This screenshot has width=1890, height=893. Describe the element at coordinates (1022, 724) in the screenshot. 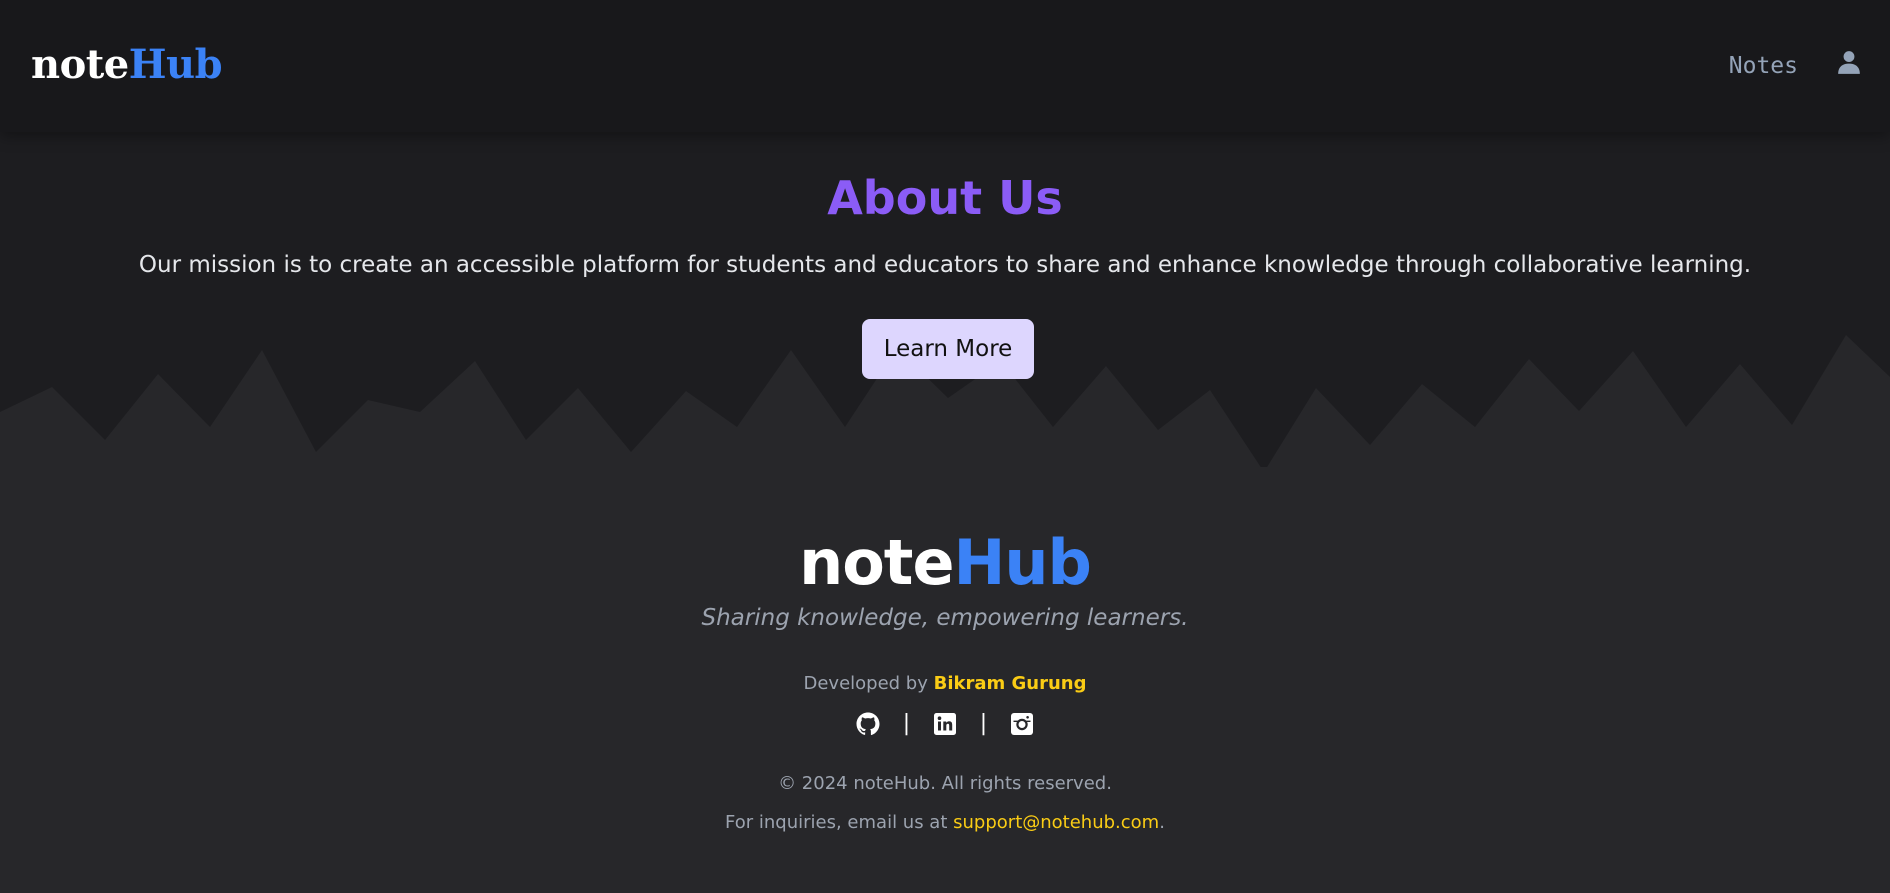

I see `instagram-icon` at that location.